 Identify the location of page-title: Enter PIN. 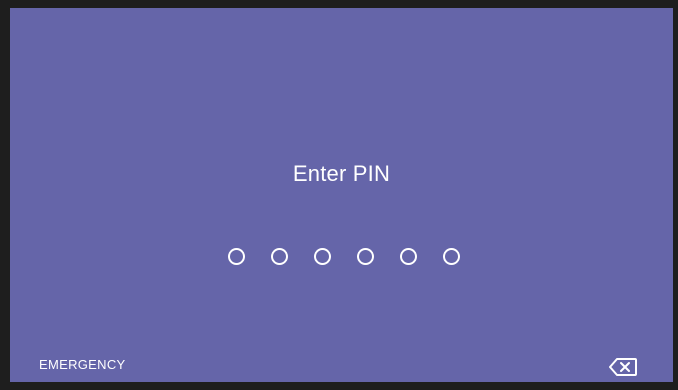
(341, 173).